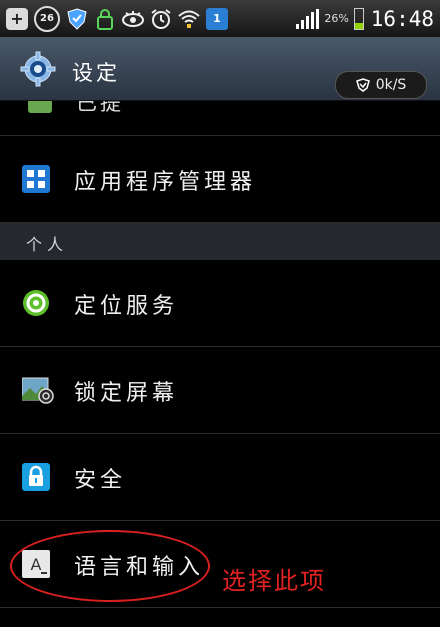  I want to click on status-bar: + 26 1 26% 16:48, so click(220, 18).